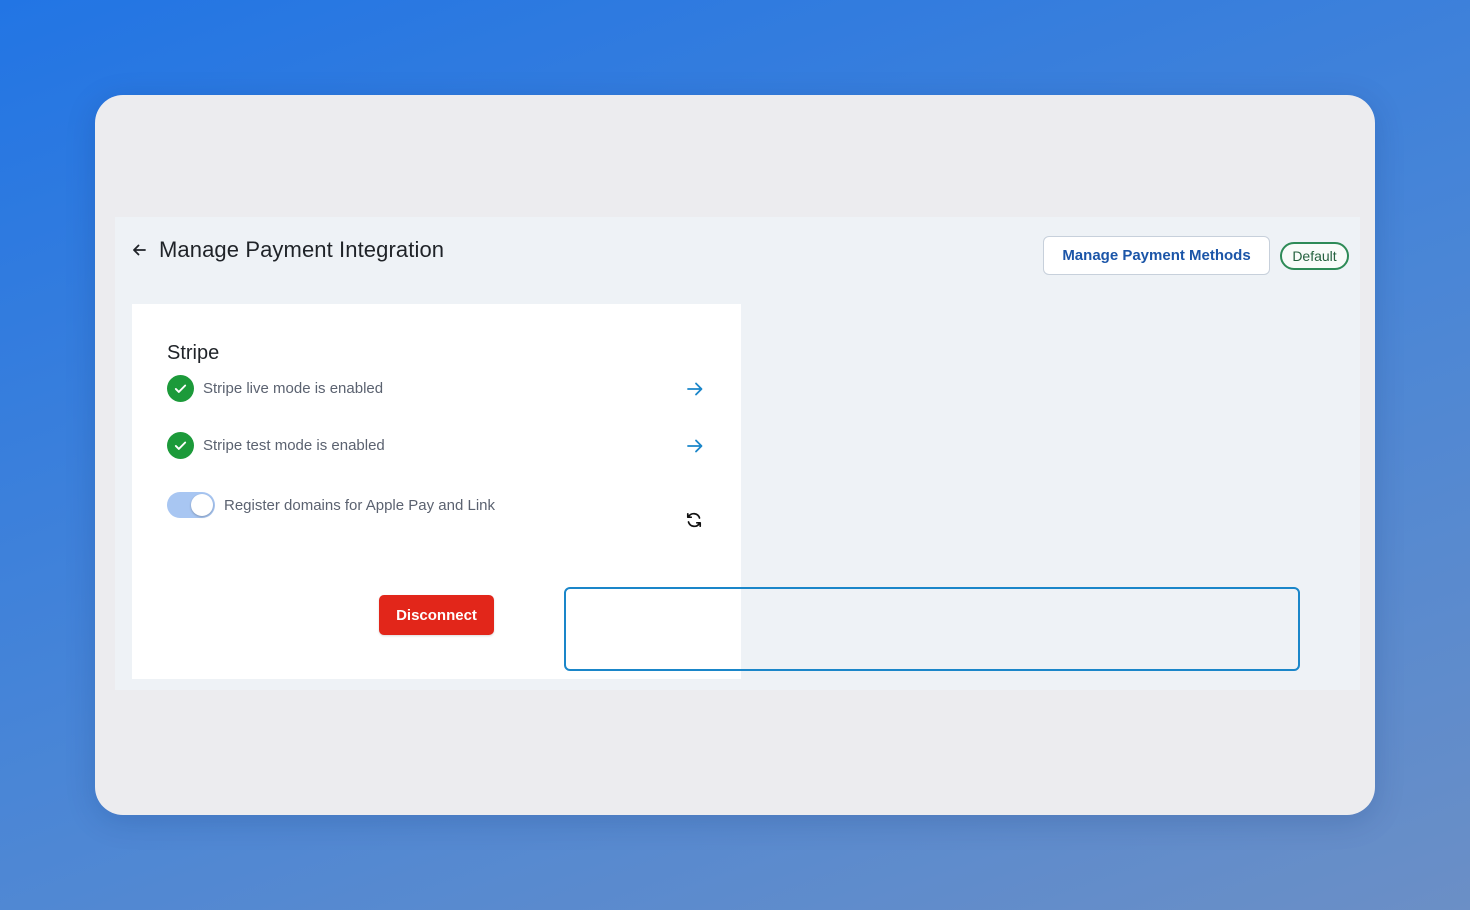 The image size is (1470, 910). What do you see at coordinates (359, 505) in the screenshot?
I see `register-domains-label: Register domains for Apple Pay and Link` at bounding box center [359, 505].